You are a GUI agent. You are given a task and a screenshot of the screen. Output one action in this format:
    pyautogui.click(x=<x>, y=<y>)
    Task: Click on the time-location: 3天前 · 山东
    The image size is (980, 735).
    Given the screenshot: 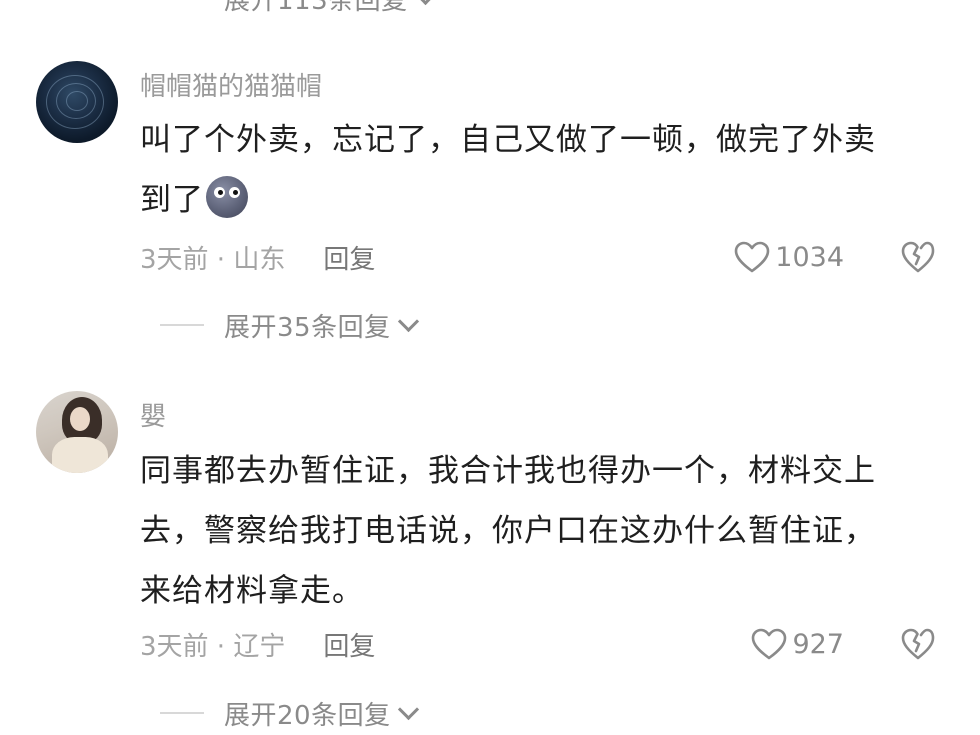 What is the action you would take?
    pyautogui.click(x=213, y=259)
    